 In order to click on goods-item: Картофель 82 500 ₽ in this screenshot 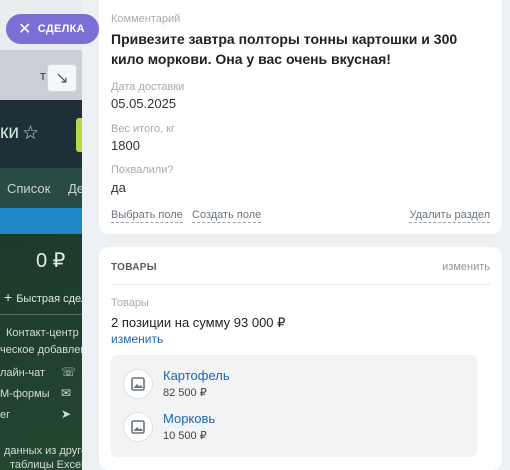, I will do `click(273, 385)`.